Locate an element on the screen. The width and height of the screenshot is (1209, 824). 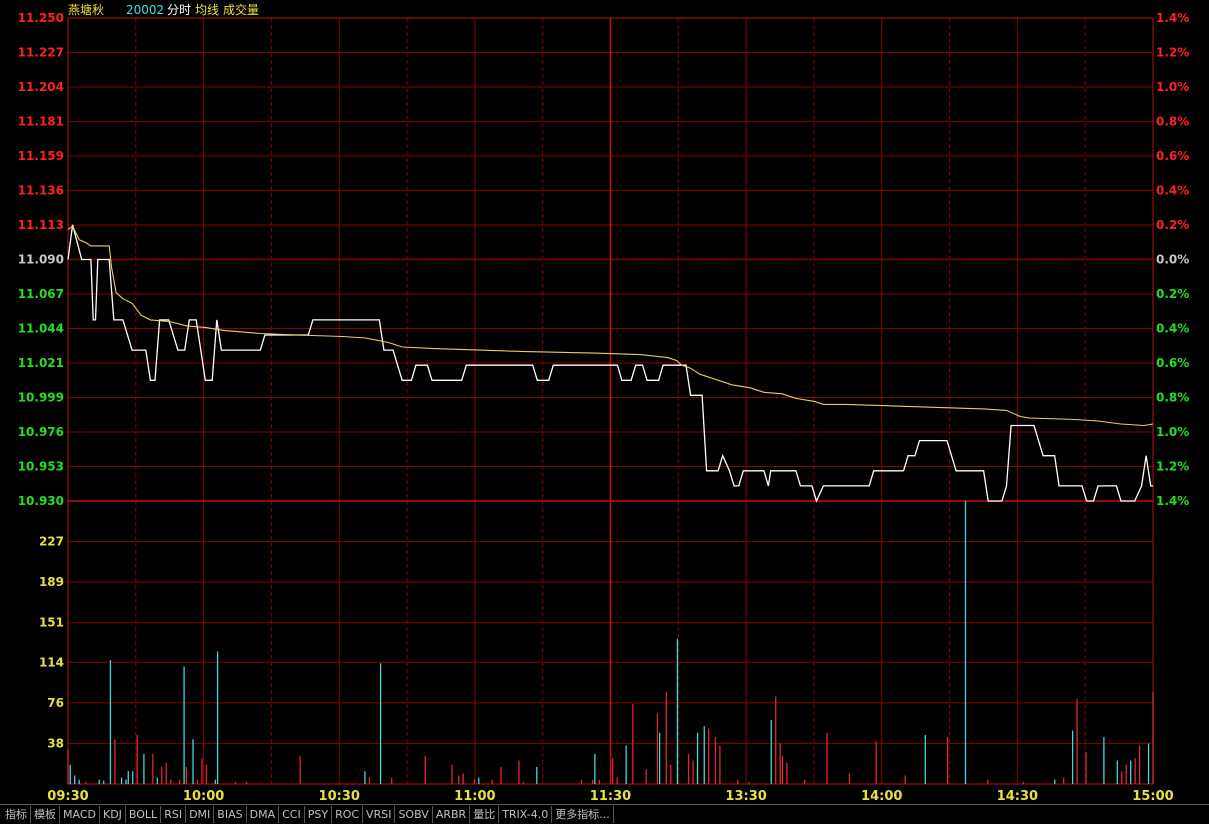
time-tick-label: 14:30 is located at coordinates (1017, 796).